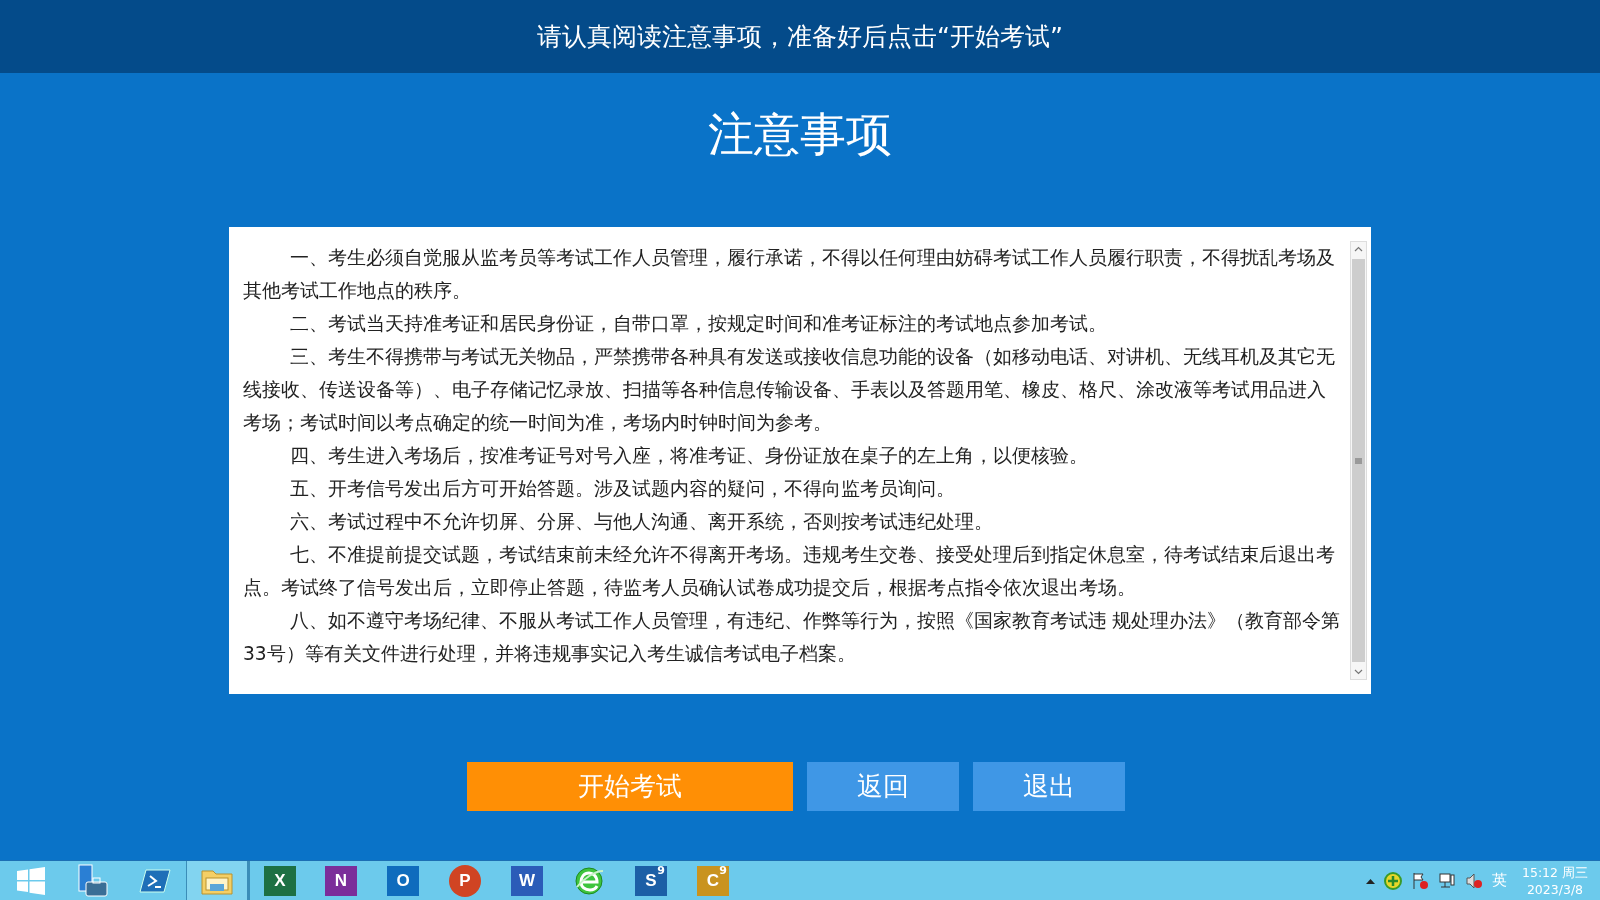  Describe the element at coordinates (698, 324) in the screenshot. I see `notice-paragraph: 二、考试当天持准考证和居民身份证，自带口罩，按规定时间和准考证标注的考试地点参加考试。` at that location.